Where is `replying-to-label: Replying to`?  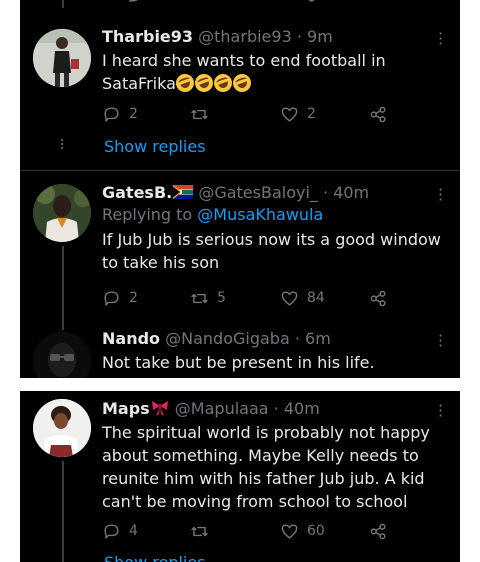
replying-to-label: Replying to is located at coordinates (147, 214).